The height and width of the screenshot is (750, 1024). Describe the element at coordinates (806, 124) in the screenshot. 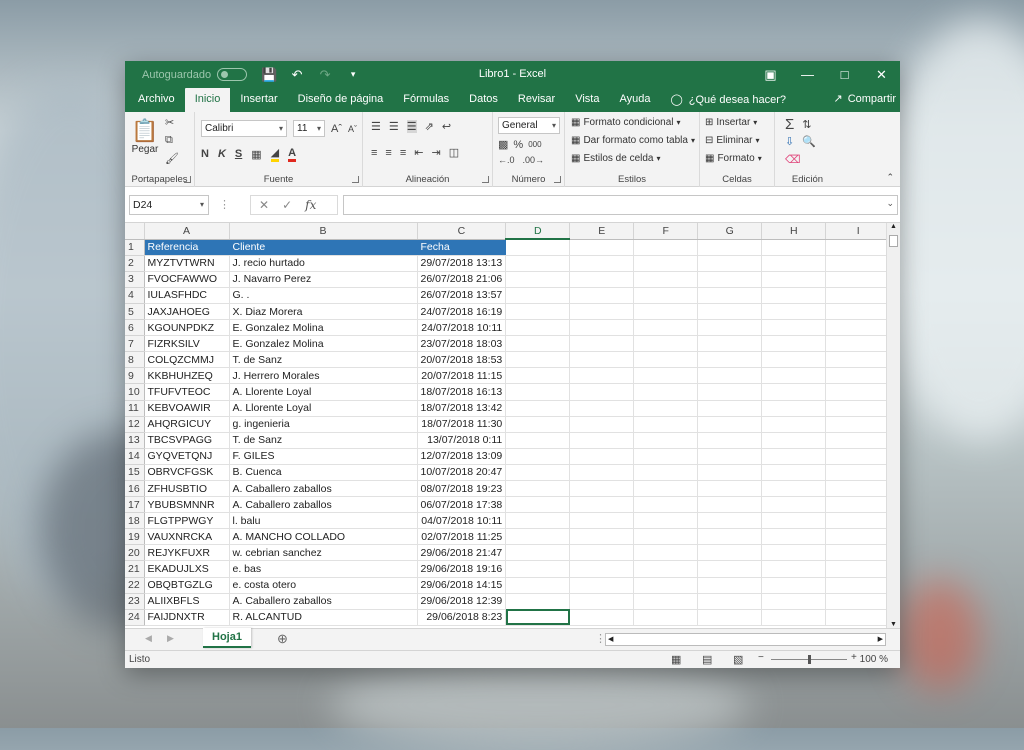

I see `sort-filter-icon: ⇅` at that location.